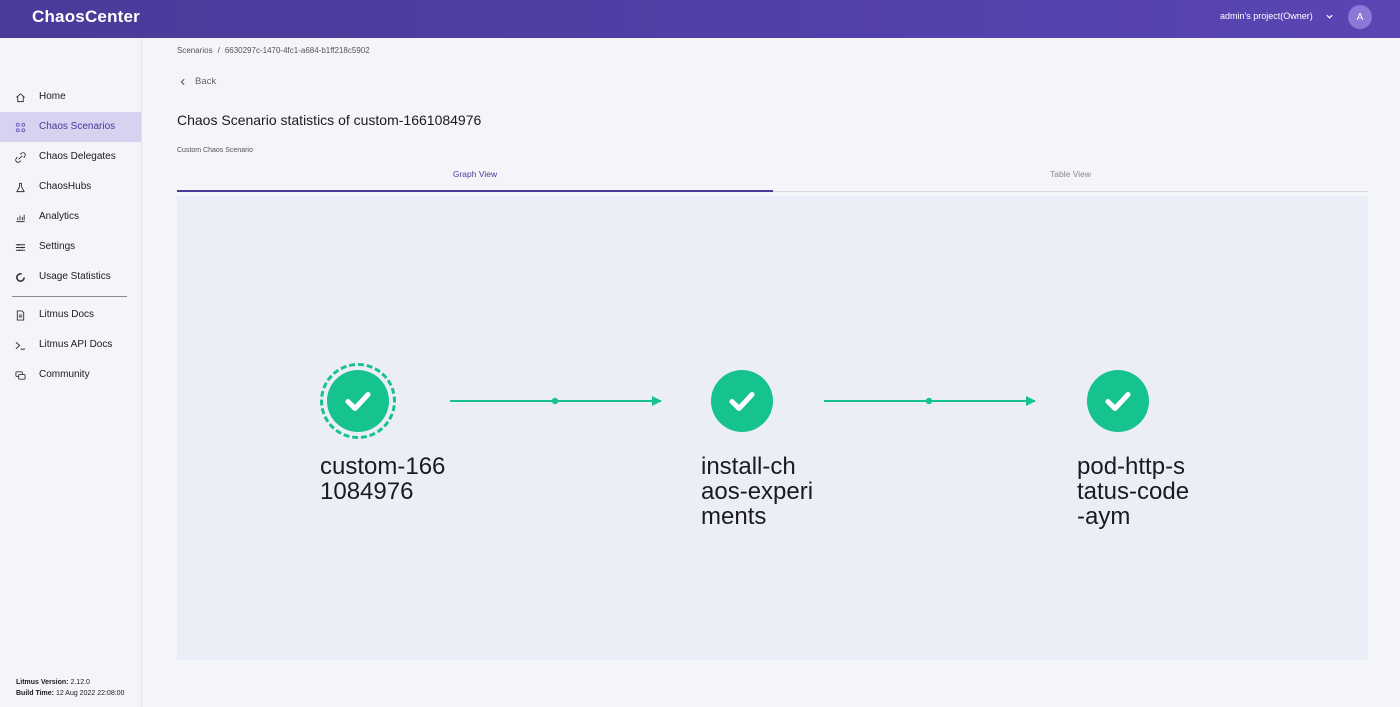 Image resolution: width=1400 pixels, height=707 pixels. I want to click on flask-icon, so click(20, 187).